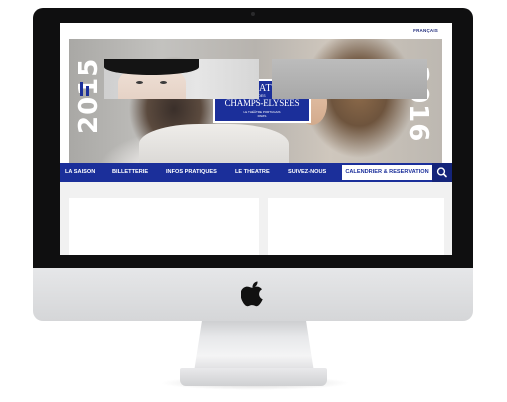  What do you see at coordinates (252, 294) in the screenshot?
I see `apple-logo-icon` at bounding box center [252, 294].